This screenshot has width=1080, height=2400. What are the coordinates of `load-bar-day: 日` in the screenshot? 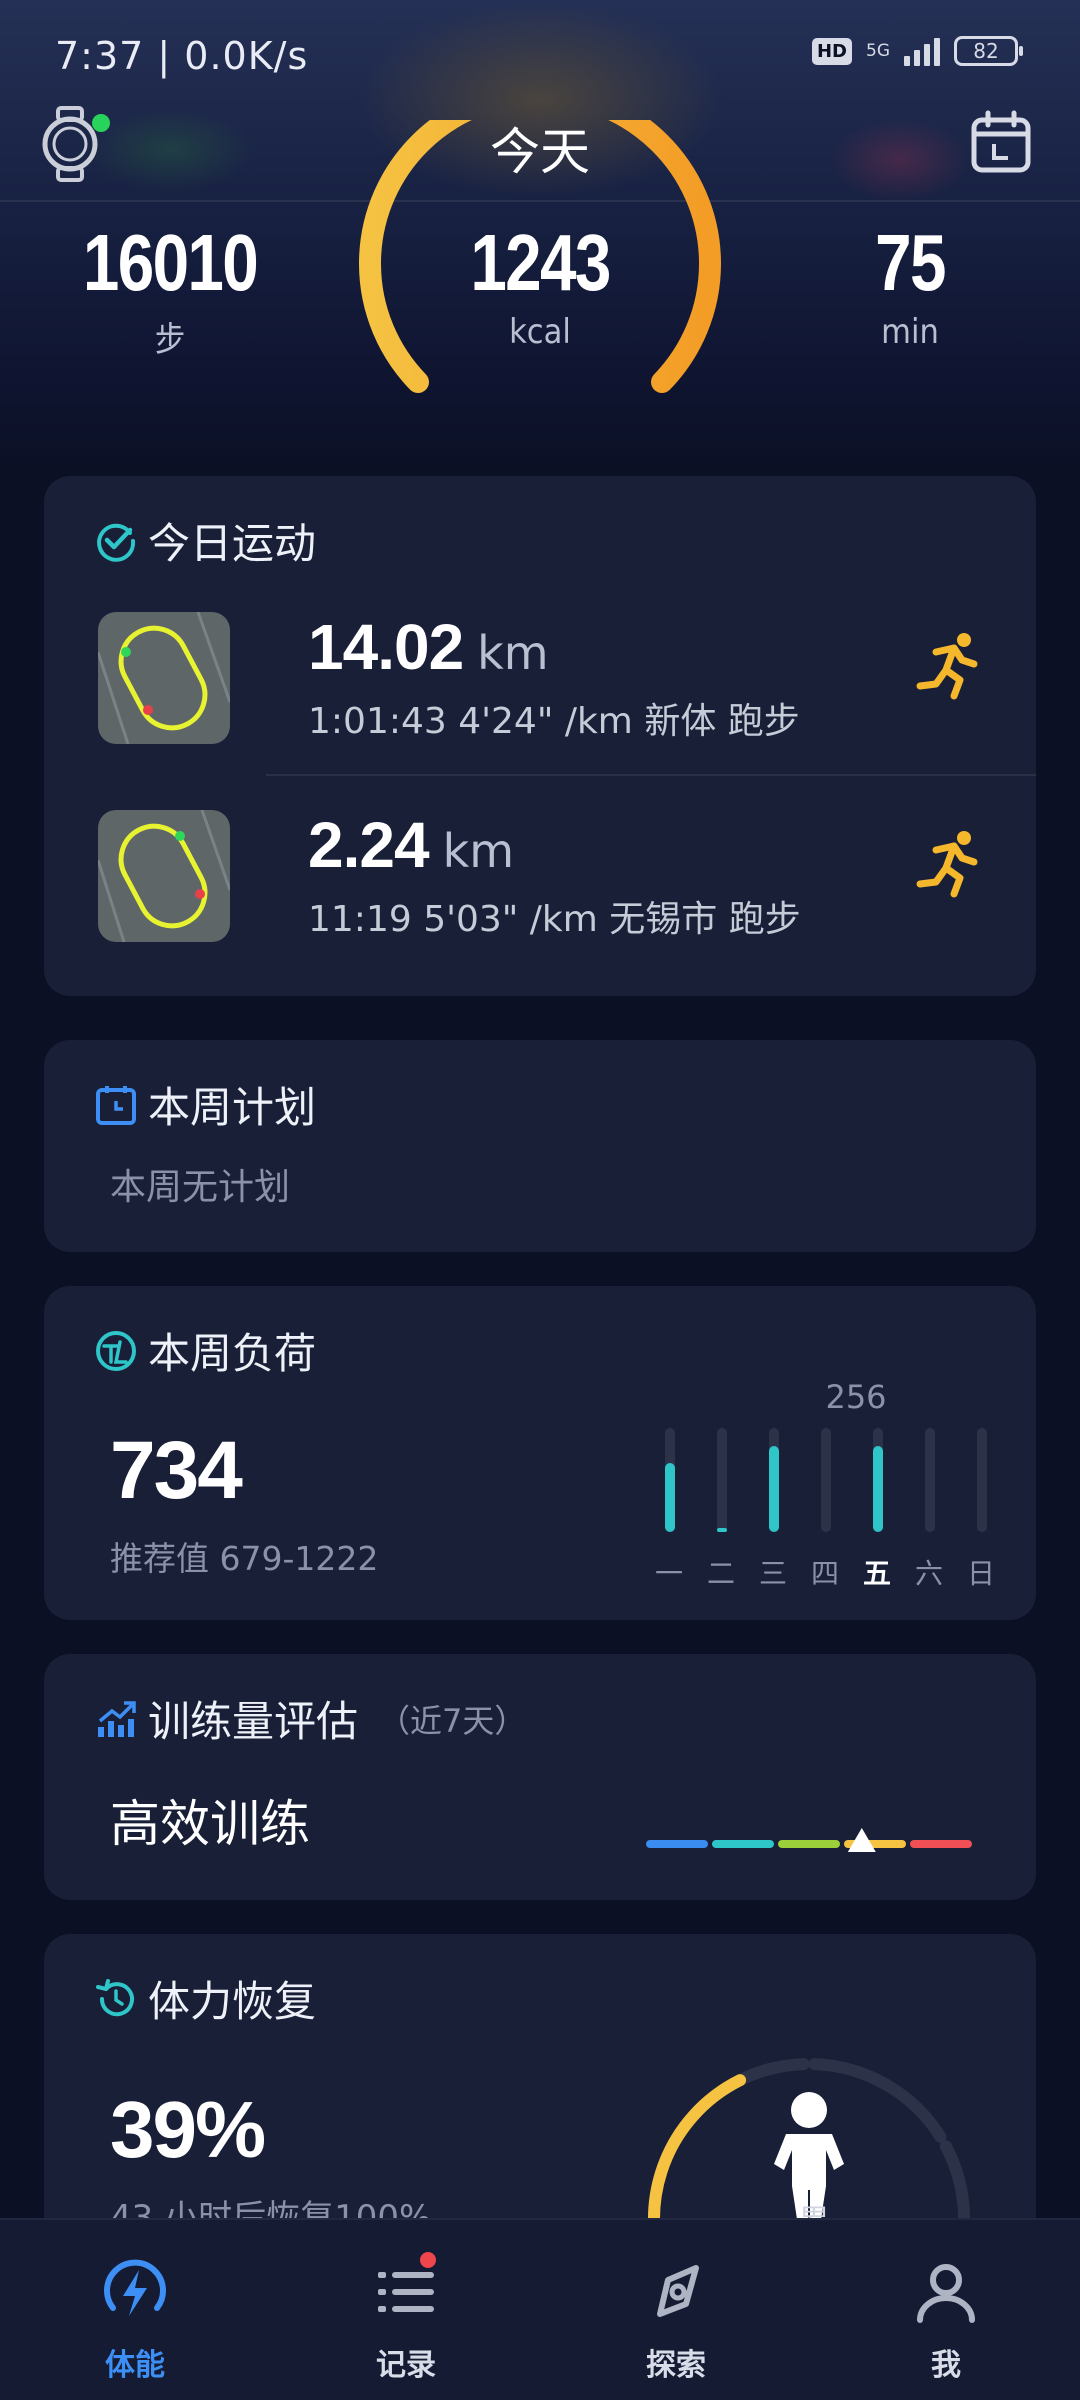 It's located at (981, 1513).